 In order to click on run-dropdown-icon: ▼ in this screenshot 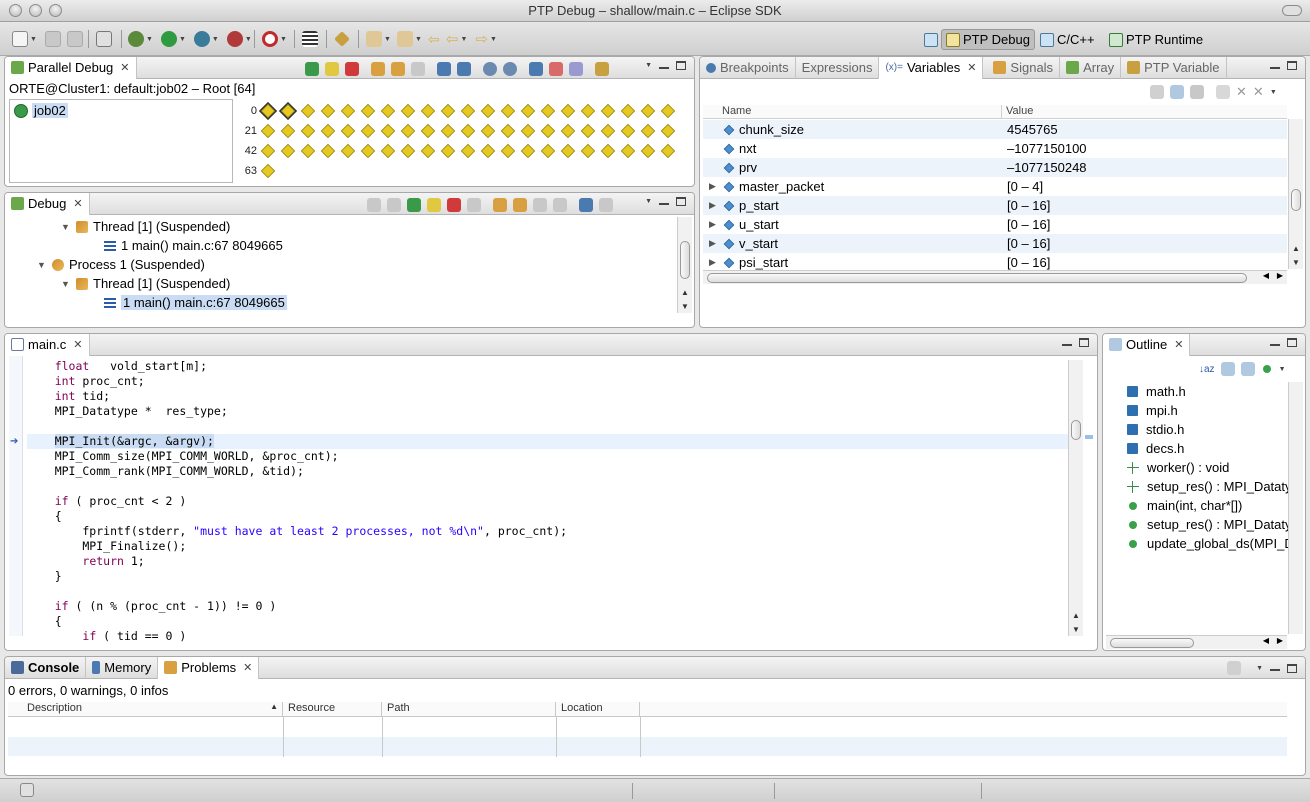, I will do `click(182, 39)`.